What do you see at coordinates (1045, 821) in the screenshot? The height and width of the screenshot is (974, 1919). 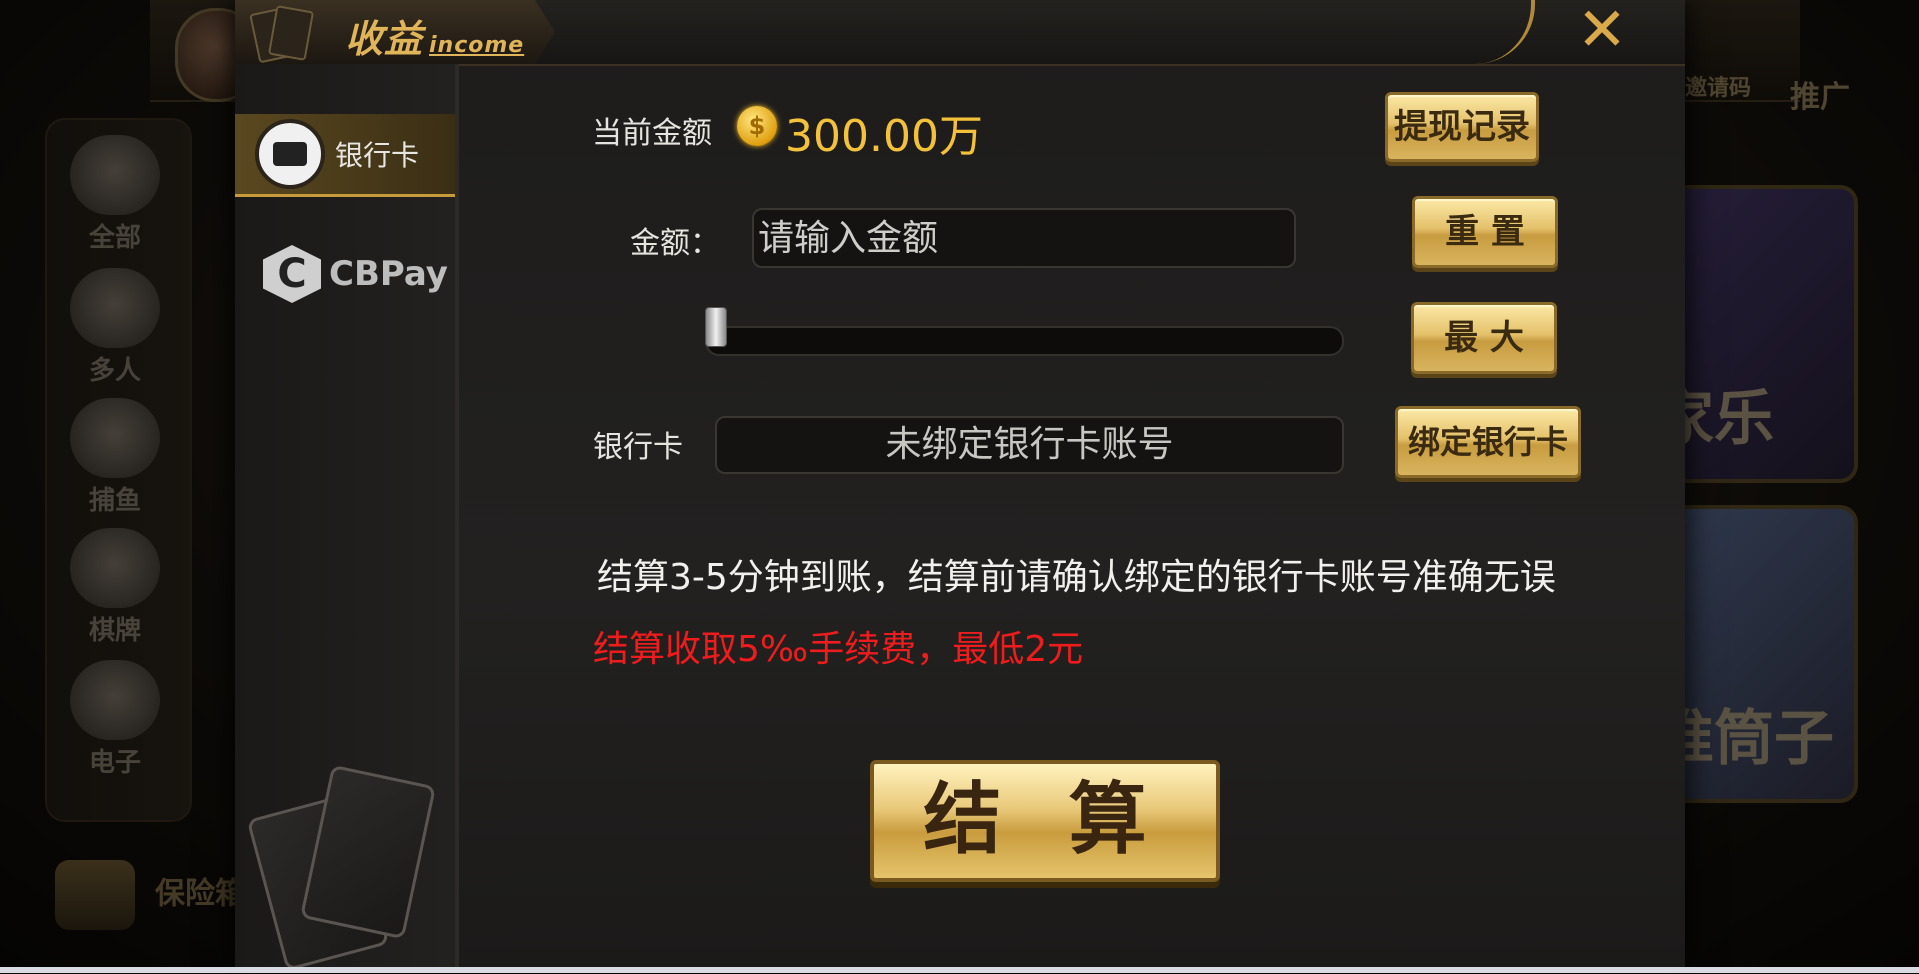 I see `settle-button: 结 算` at bounding box center [1045, 821].